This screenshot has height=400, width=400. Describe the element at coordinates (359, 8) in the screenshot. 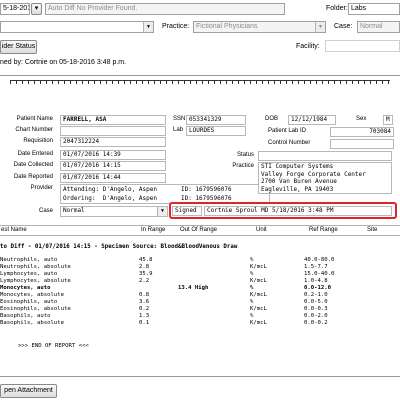

I see `folder-value: Labs` at that location.